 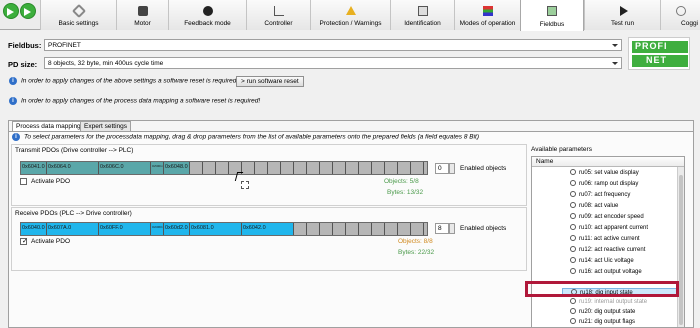 I want to click on receive-spinner, so click(x=452, y=228).